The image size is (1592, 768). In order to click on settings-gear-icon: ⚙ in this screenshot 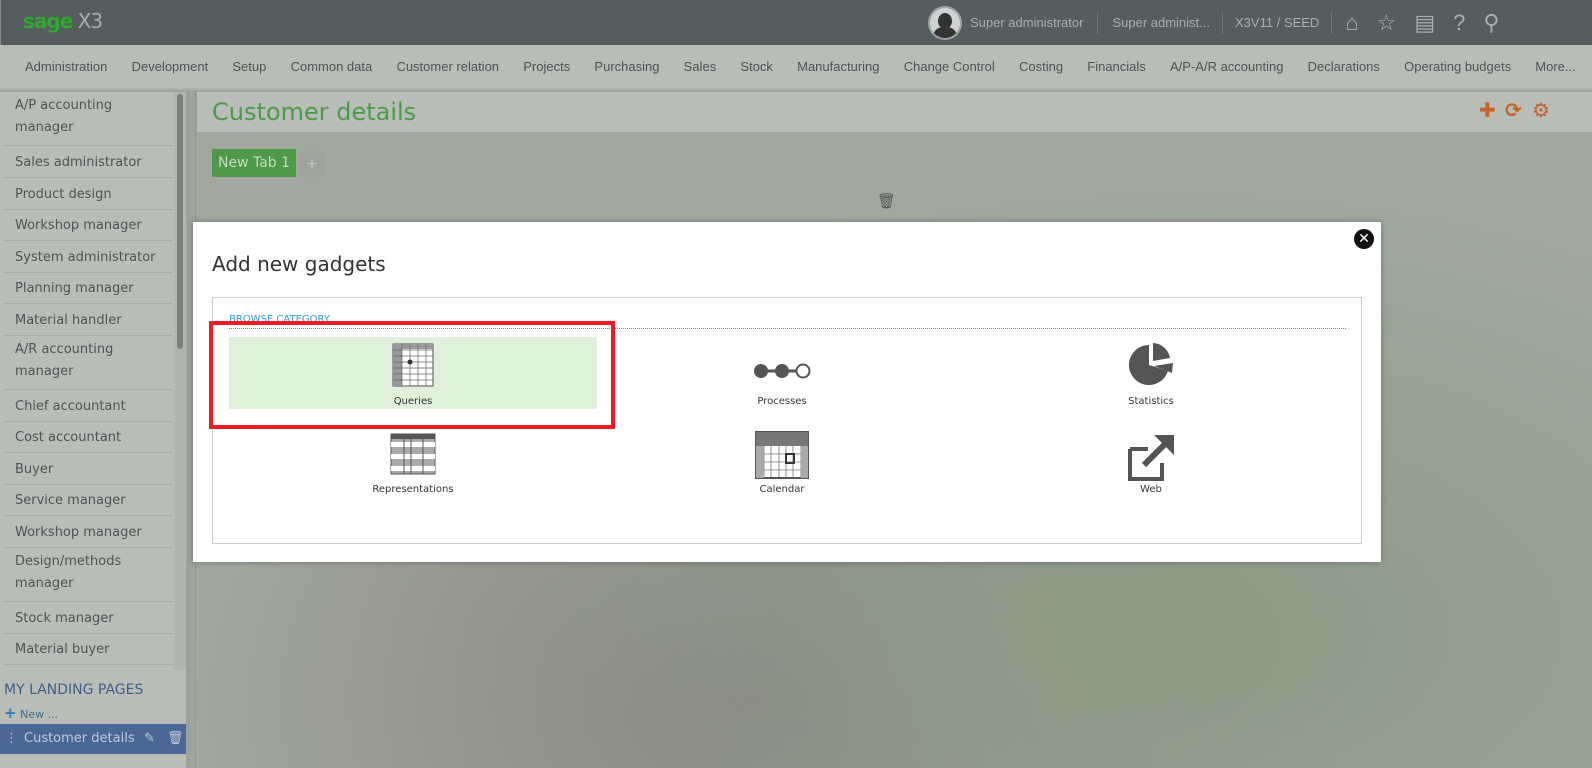, I will do `click(1541, 110)`.